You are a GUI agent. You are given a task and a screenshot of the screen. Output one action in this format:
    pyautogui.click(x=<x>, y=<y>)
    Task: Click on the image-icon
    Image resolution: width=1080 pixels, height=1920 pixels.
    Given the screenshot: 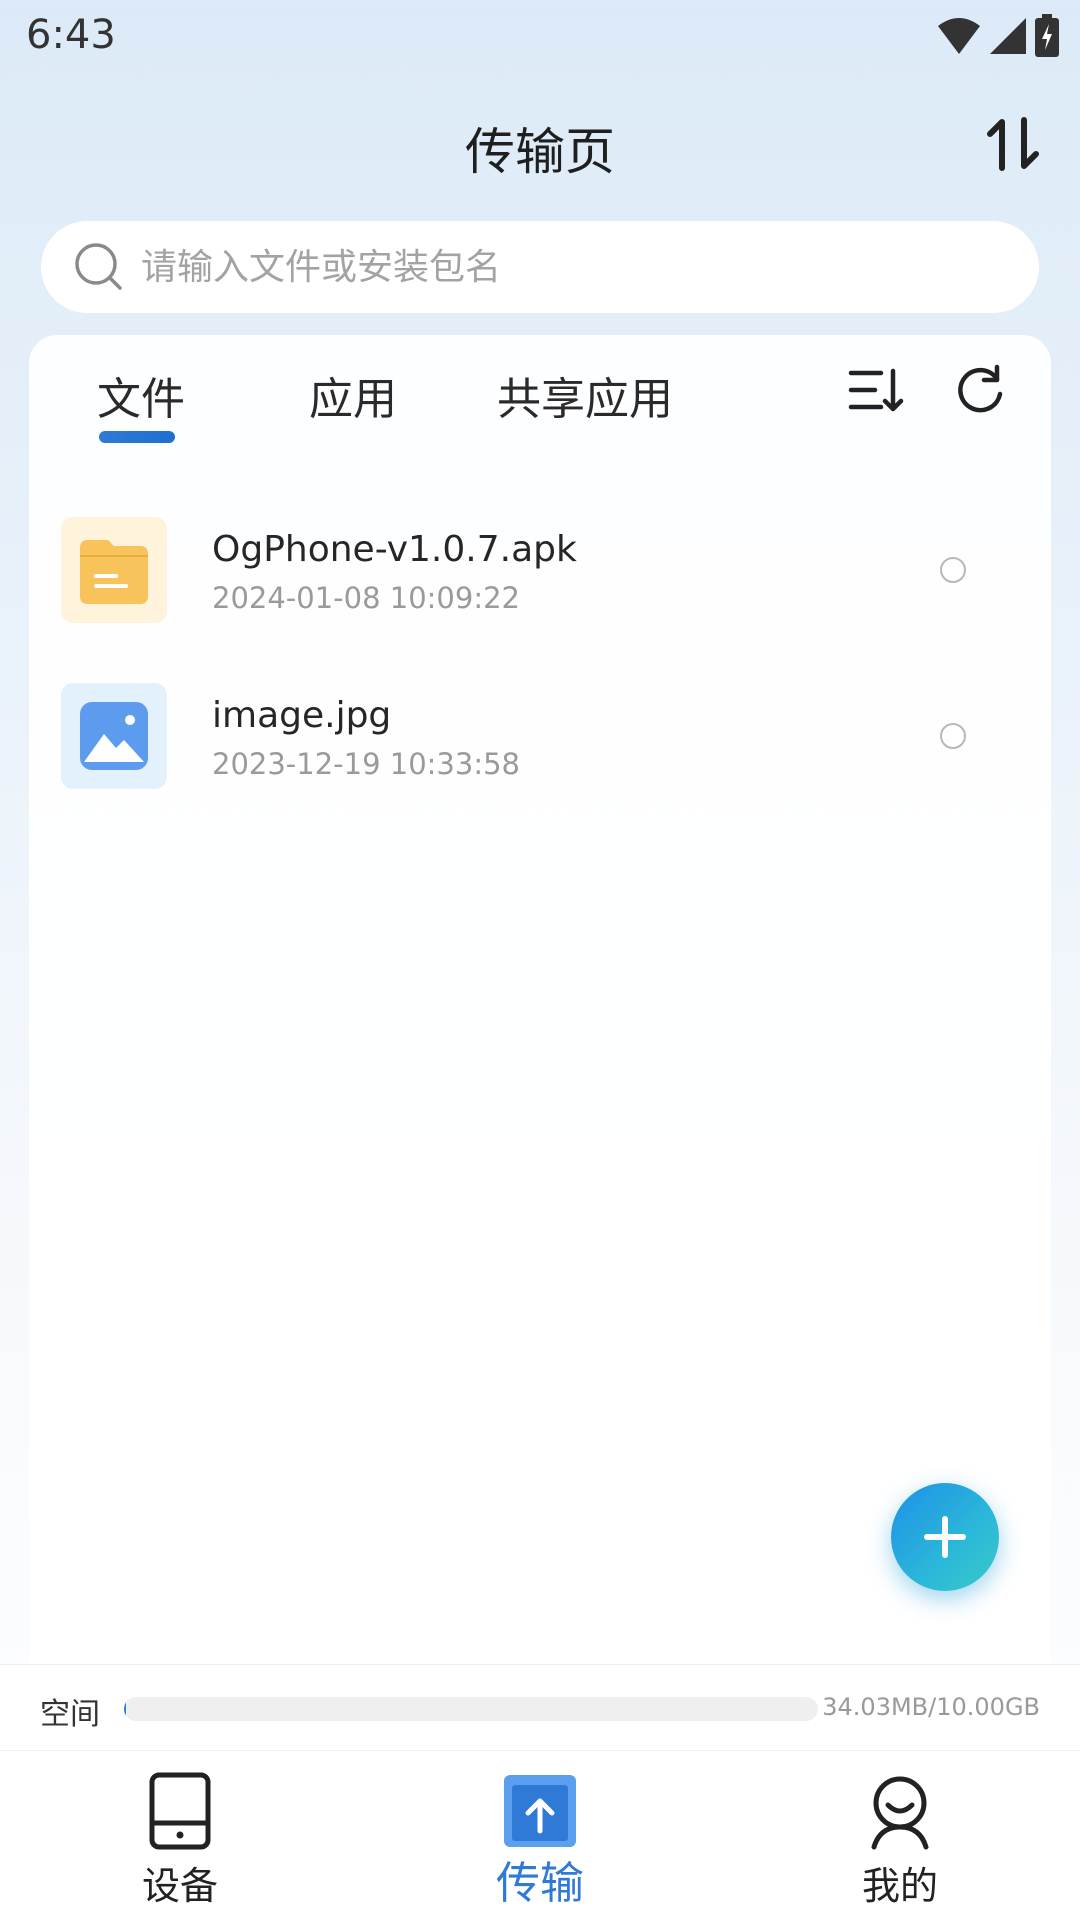 What is the action you would take?
    pyautogui.click(x=114, y=736)
    